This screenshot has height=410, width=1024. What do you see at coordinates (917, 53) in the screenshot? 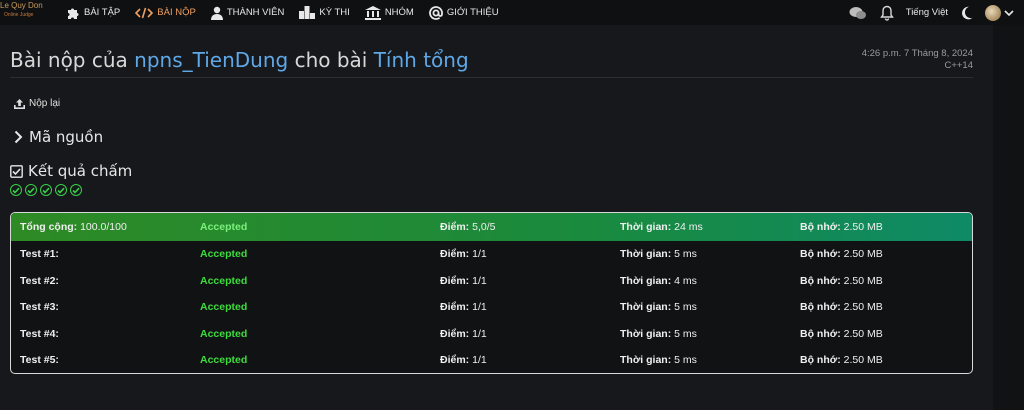
I see `submission-datetime: 4:26 p.m. 7 Tháng 8, 2024` at bounding box center [917, 53].